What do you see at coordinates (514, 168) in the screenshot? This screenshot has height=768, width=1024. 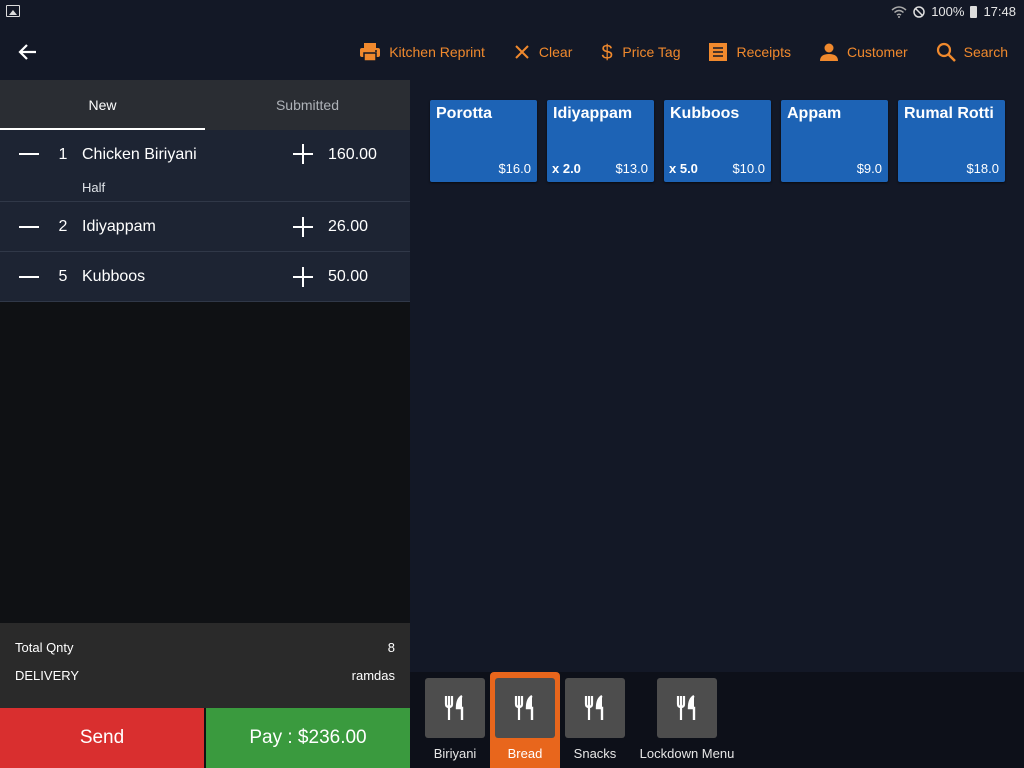 I see `menu-item-price: $16.0` at bounding box center [514, 168].